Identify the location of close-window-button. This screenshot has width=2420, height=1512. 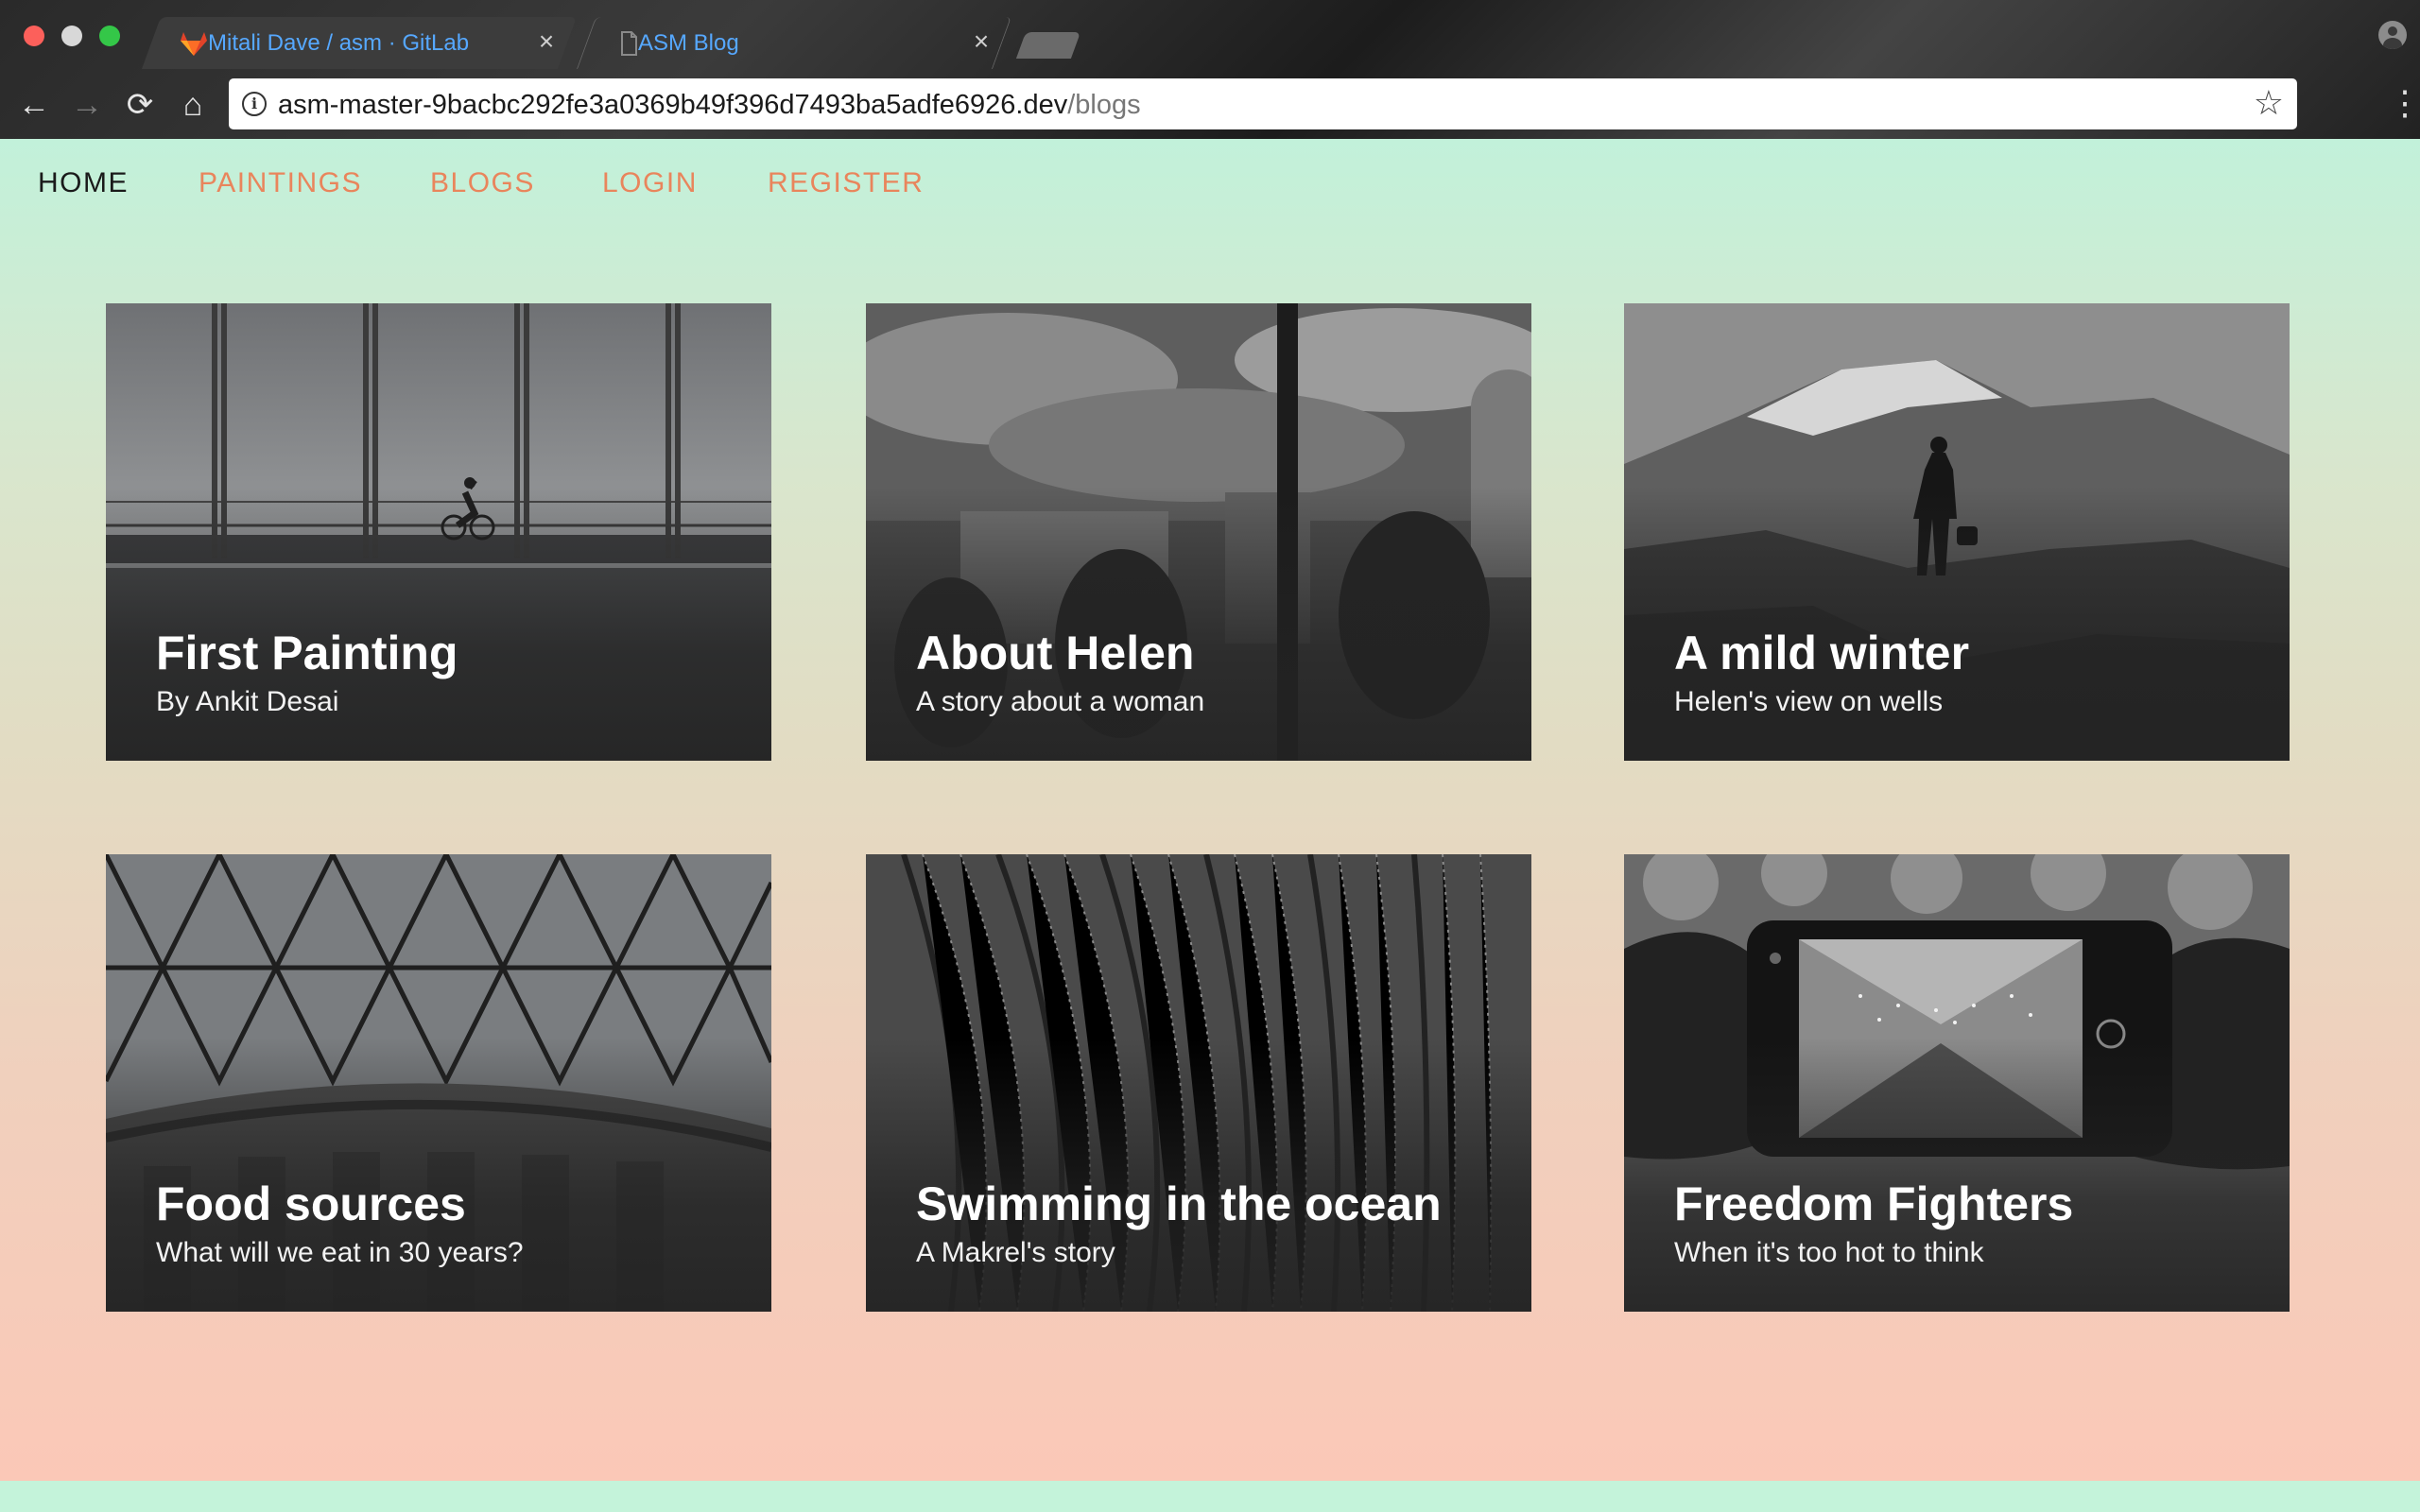
(34, 36).